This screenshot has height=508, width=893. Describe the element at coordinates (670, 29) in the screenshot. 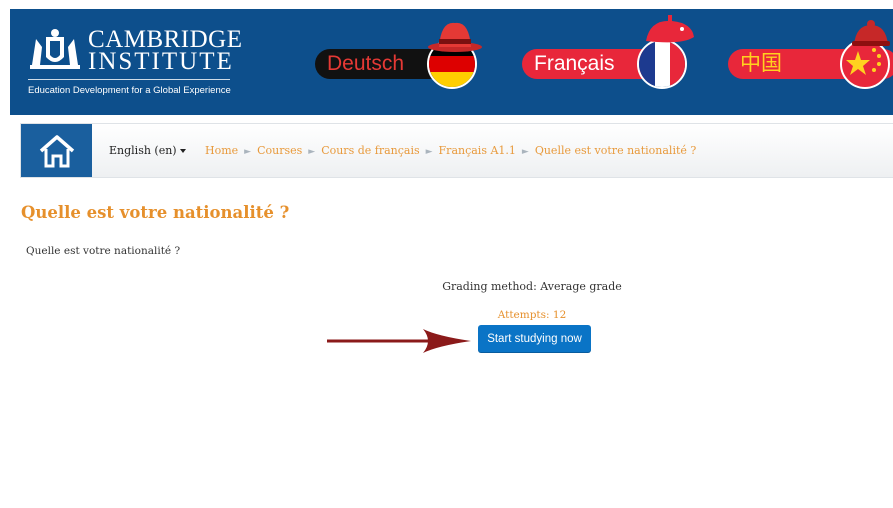

I see `beret-icon` at that location.